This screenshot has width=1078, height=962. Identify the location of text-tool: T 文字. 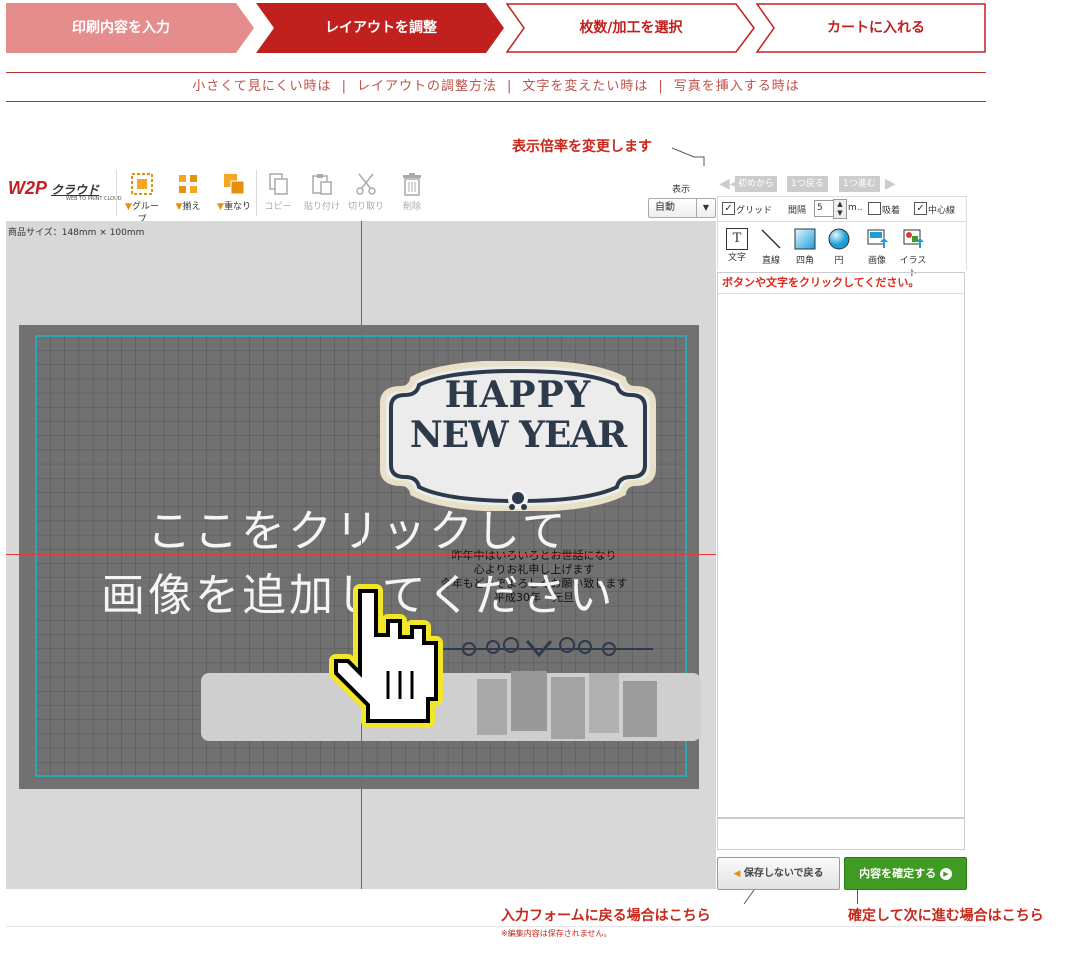
(737, 245).